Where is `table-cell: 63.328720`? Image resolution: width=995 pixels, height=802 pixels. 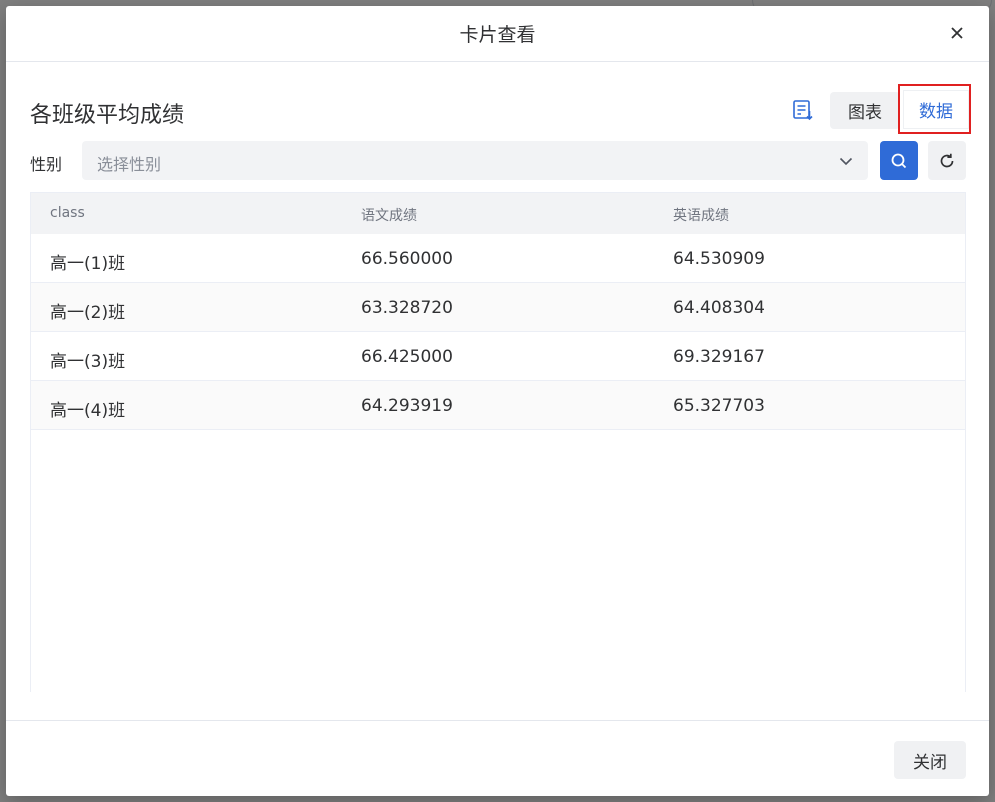 table-cell: 63.328720 is located at coordinates (407, 308).